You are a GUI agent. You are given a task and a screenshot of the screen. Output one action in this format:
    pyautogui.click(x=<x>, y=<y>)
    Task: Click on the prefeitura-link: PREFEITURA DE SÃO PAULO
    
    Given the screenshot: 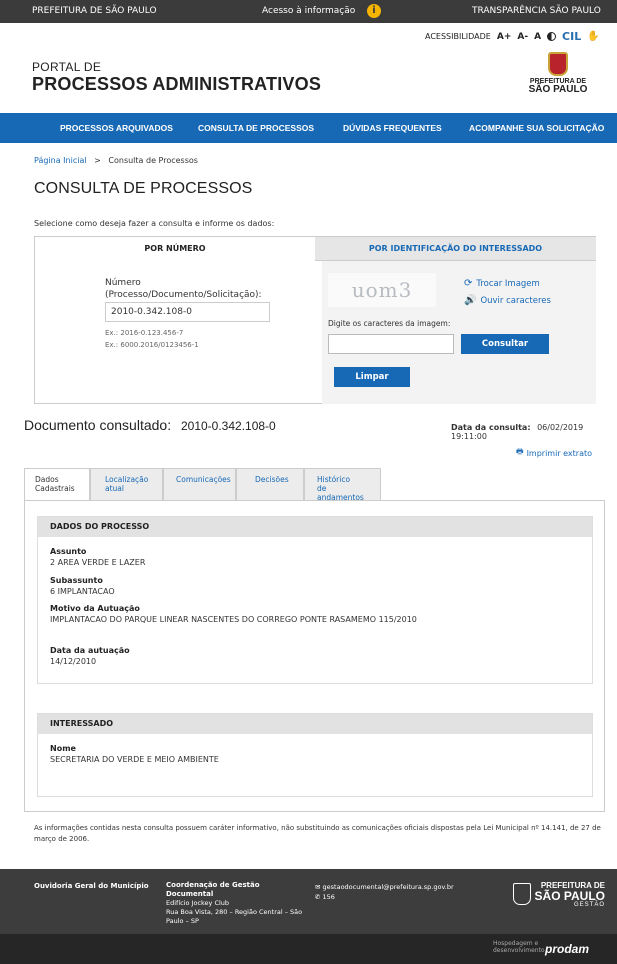 What is the action you would take?
    pyautogui.click(x=94, y=11)
    